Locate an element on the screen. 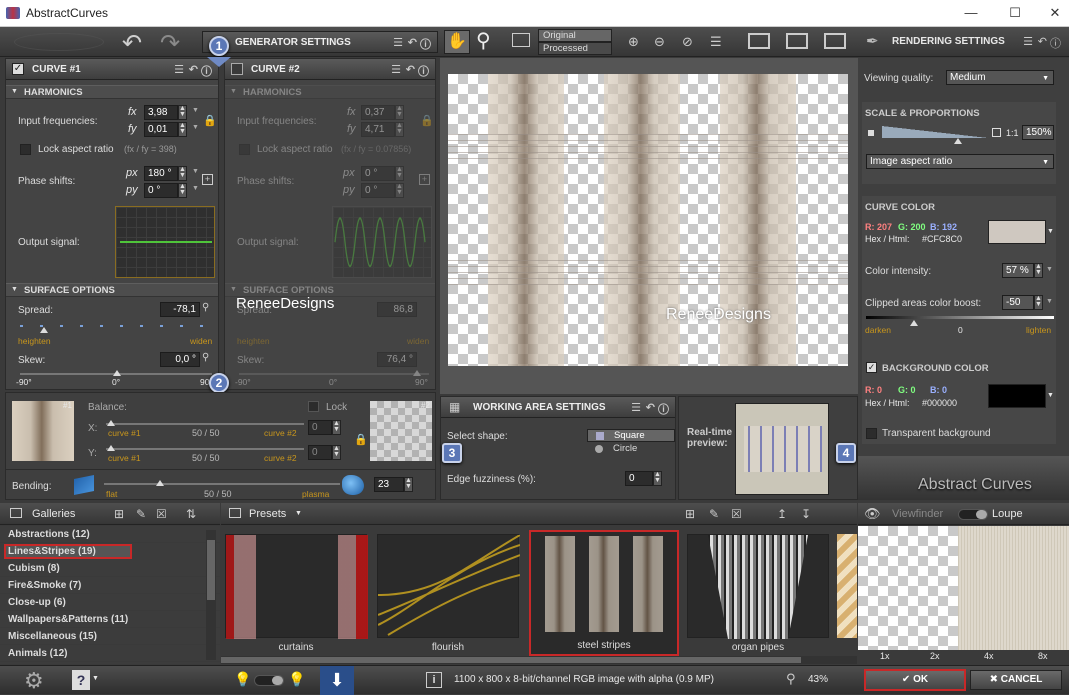 This screenshot has height=695, width=1069. px-spinner: ▲ ▼ is located at coordinates (182, 173).